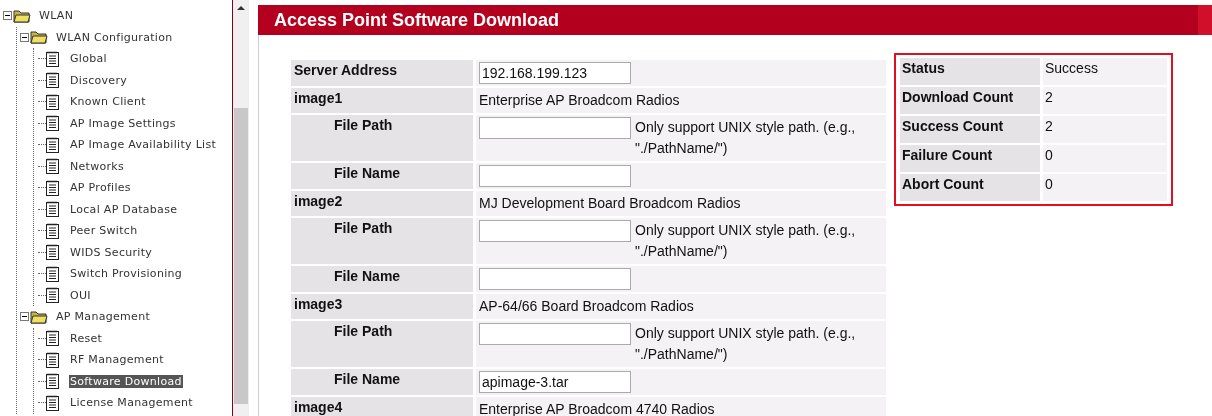  Describe the element at coordinates (970, 71) in the screenshot. I see `status-label: Status` at that location.